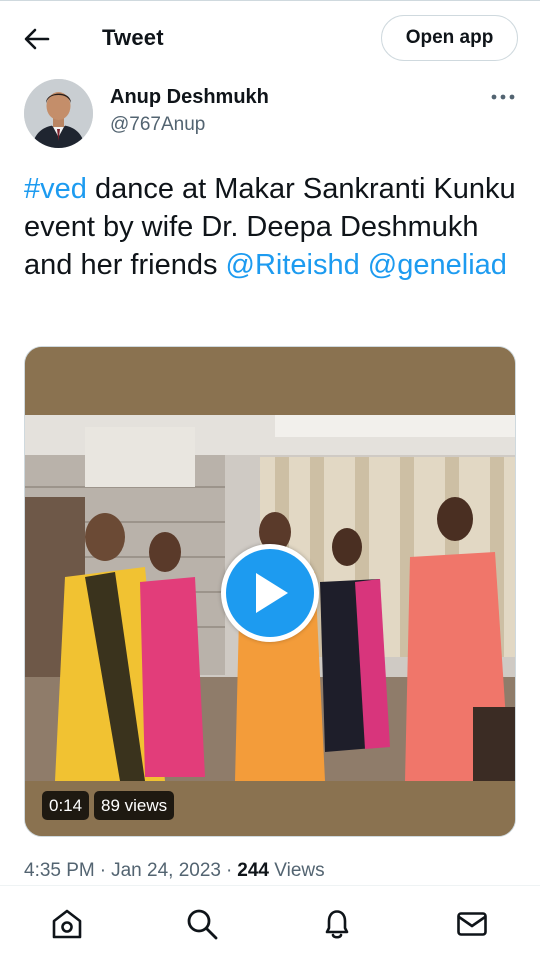  Describe the element at coordinates (253, 870) in the screenshot. I see `views-count: 244` at that location.